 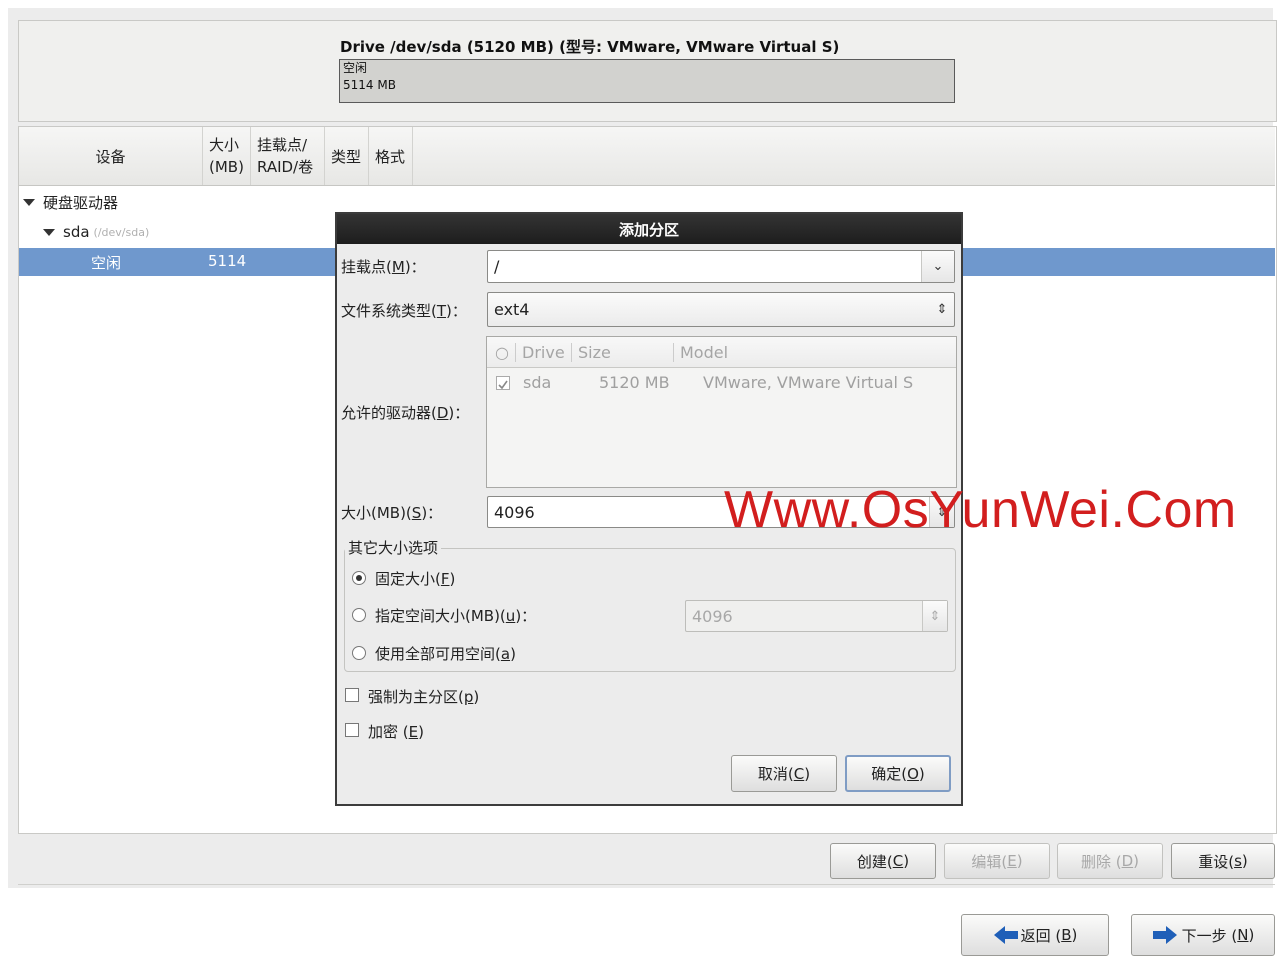 I want to click on mount-point-label: 挂载点(M)：, so click(x=383, y=267).